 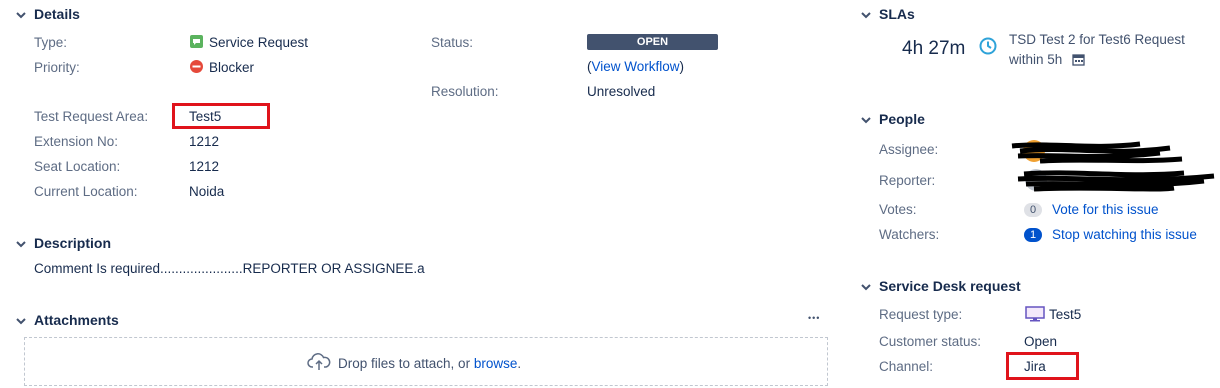 What do you see at coordinates (76, 320) in the screenshot?
I see `attachments-heading: Attachments` at bounding box center [76, 320].